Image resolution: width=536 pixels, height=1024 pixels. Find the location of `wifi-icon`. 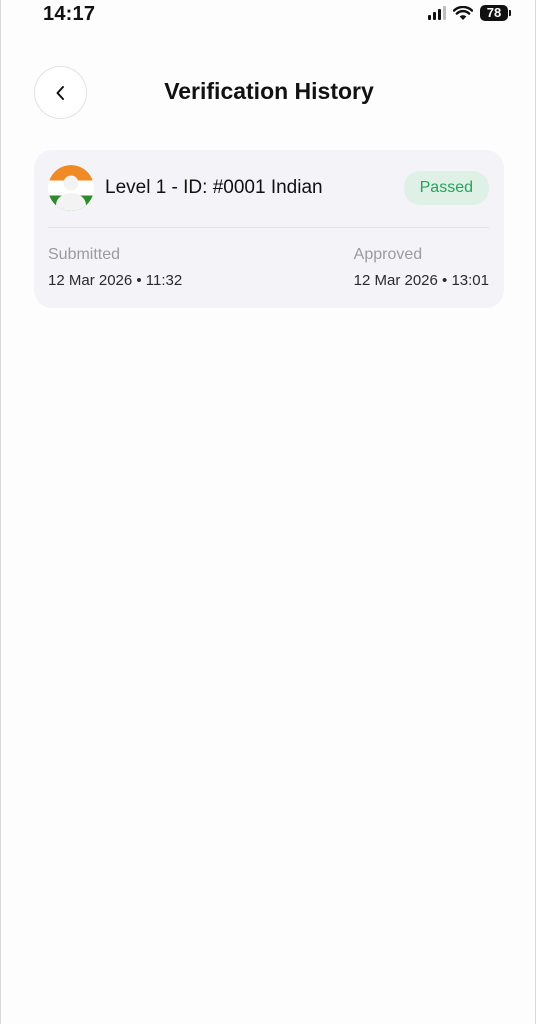

wifi-icon is located at coordinates (463, 12).